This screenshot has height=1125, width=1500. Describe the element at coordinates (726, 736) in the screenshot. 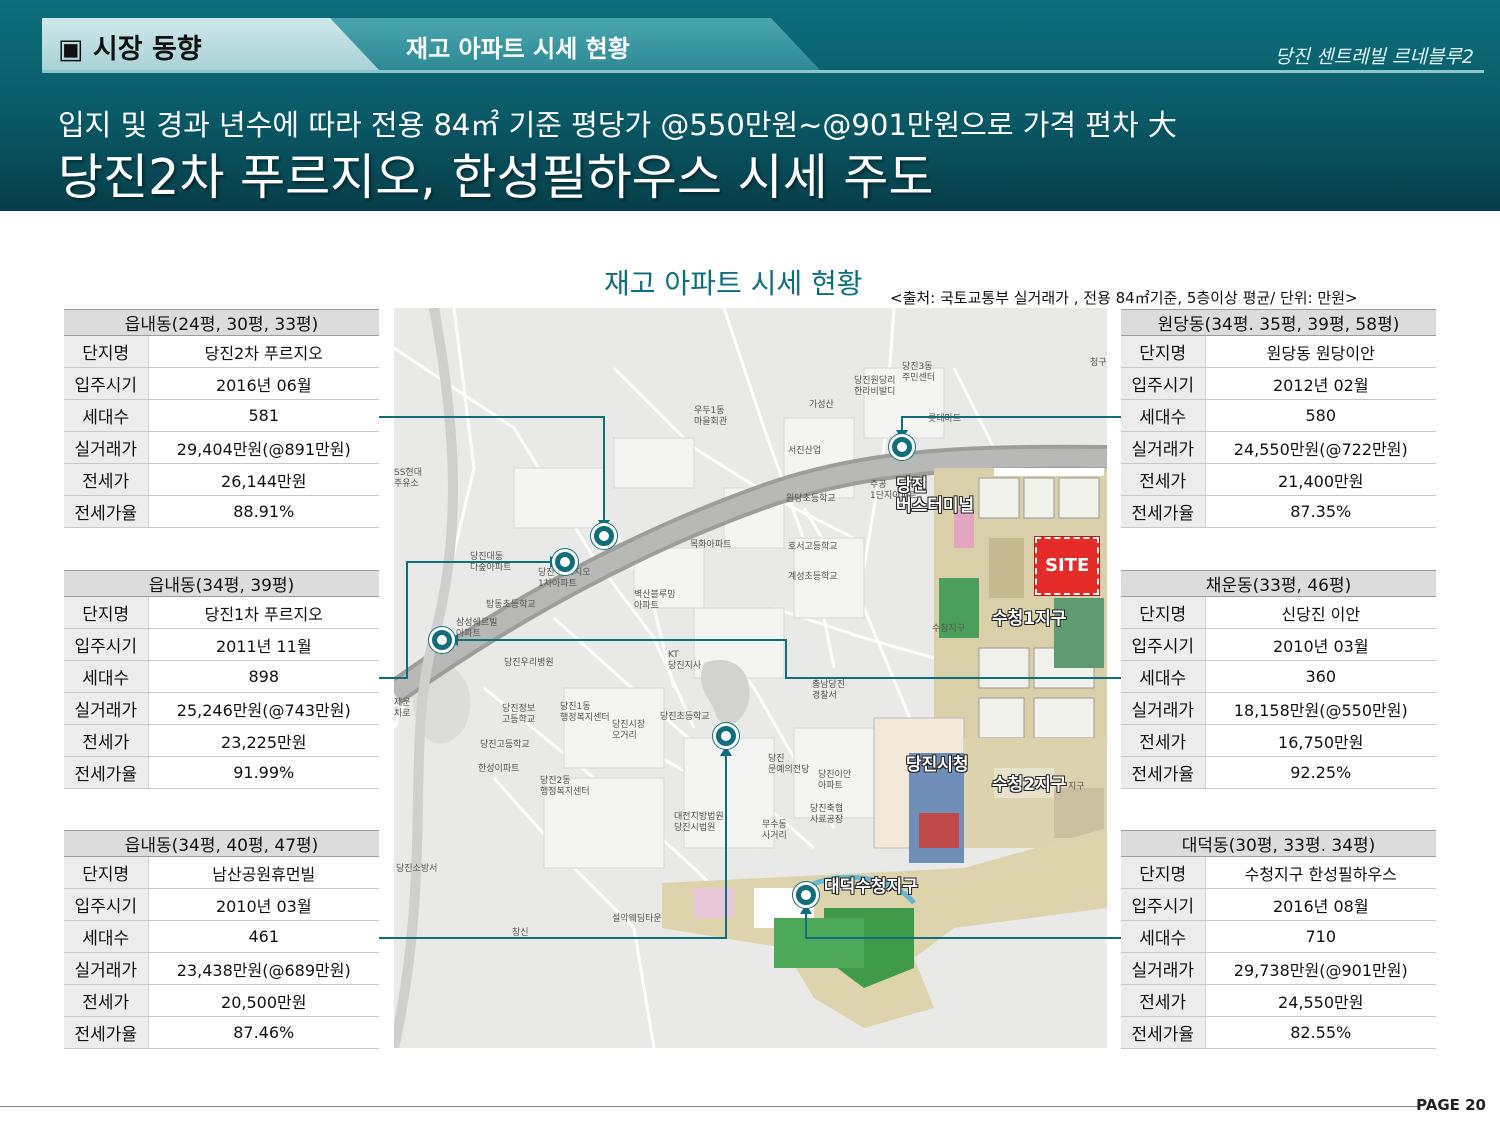

I see `map-pin-namsan-humanville` at that location.